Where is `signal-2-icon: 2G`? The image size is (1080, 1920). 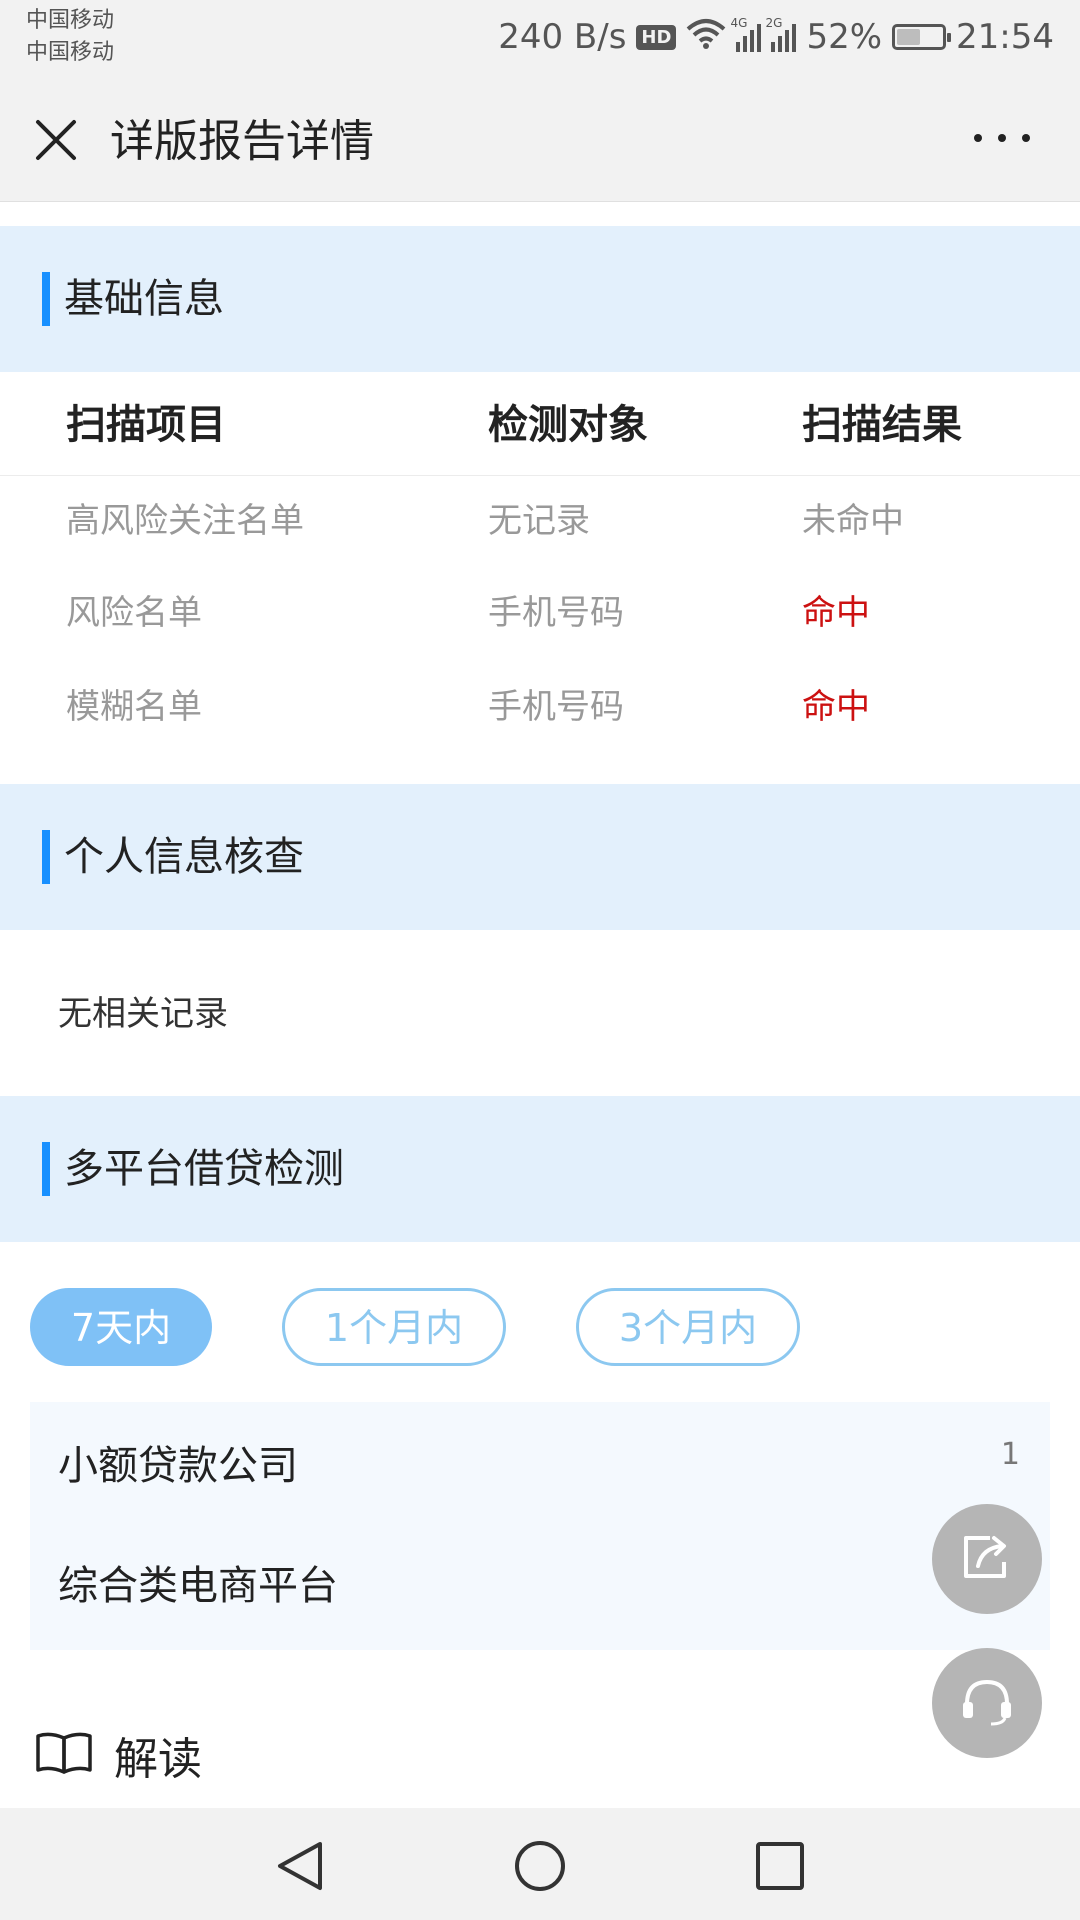 signal-2-icon: 2G is located at coordinates (781, 34).